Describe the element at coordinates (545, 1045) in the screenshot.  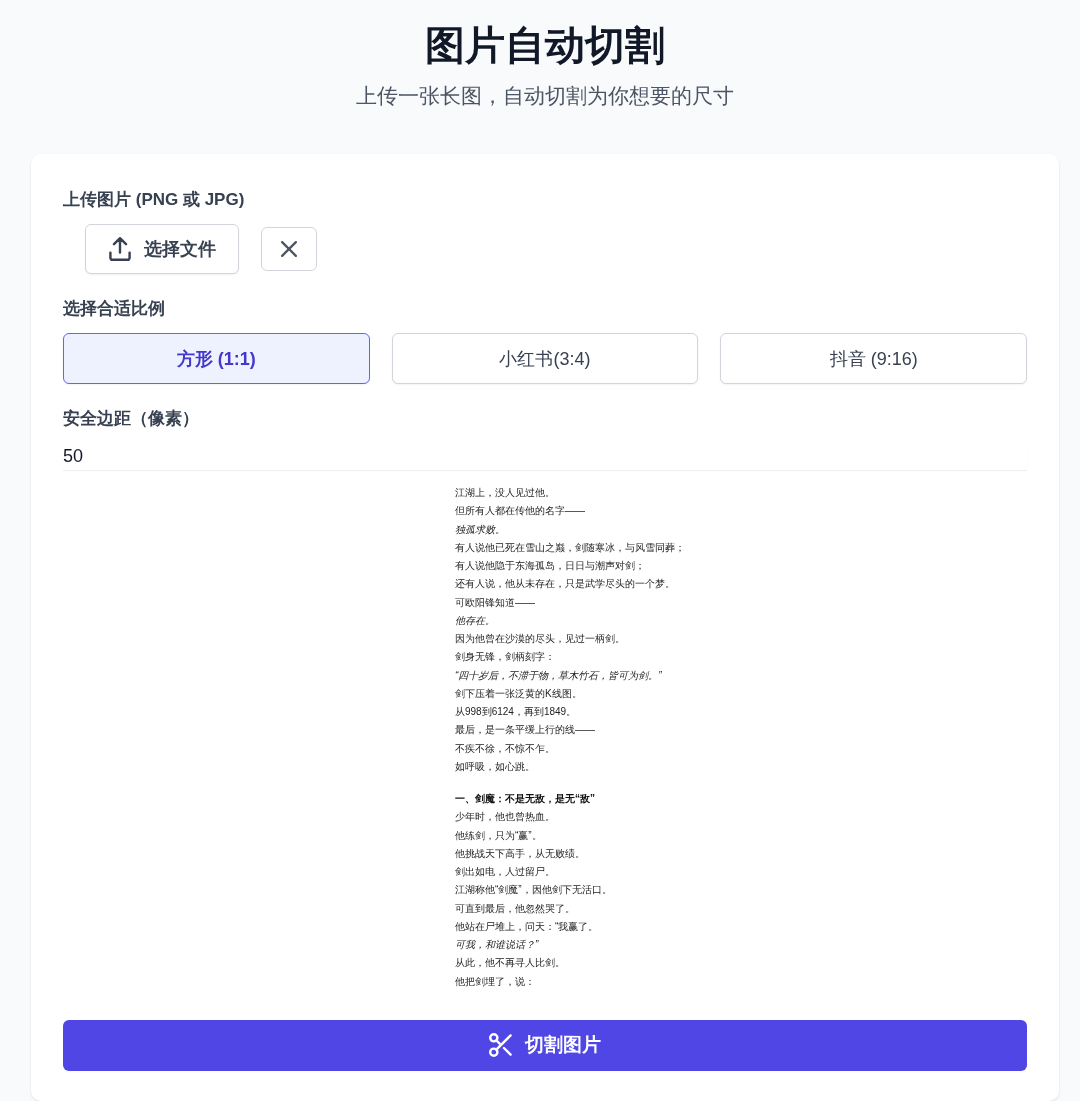
I see `cut-image-button: 切割图片` at that location.